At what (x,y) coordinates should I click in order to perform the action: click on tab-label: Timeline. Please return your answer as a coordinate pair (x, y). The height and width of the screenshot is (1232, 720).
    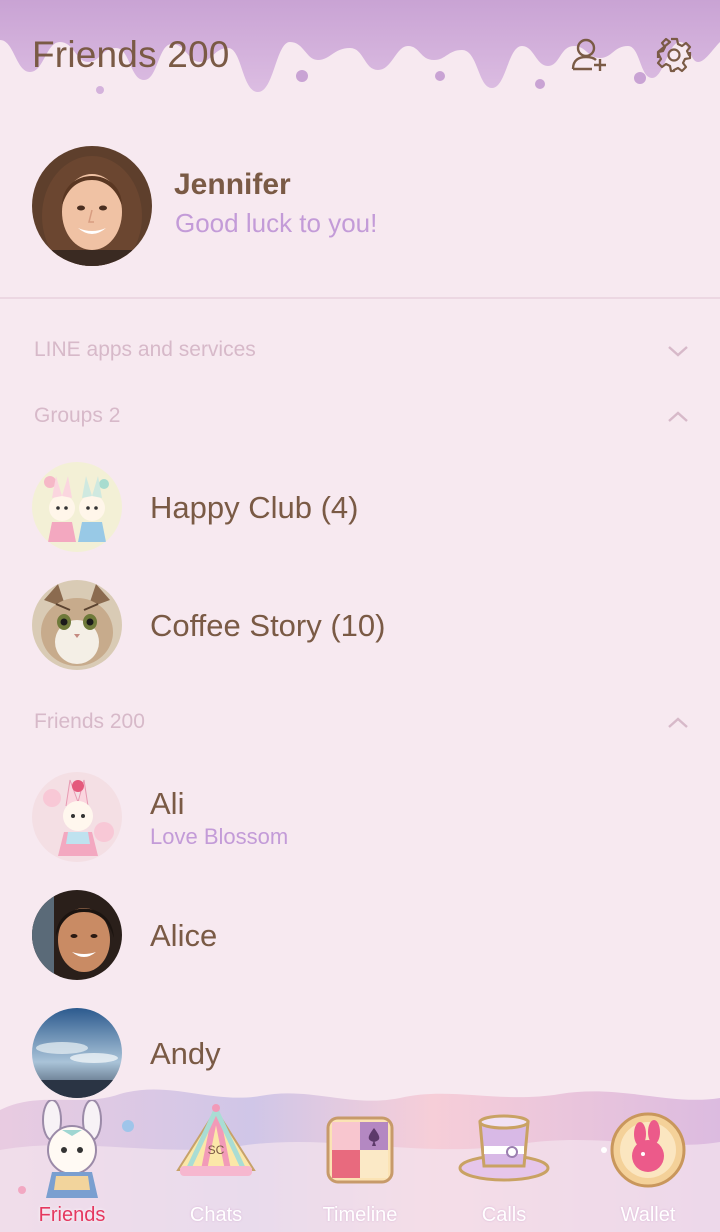
    Looking at the image, I should click on (360, 1215).